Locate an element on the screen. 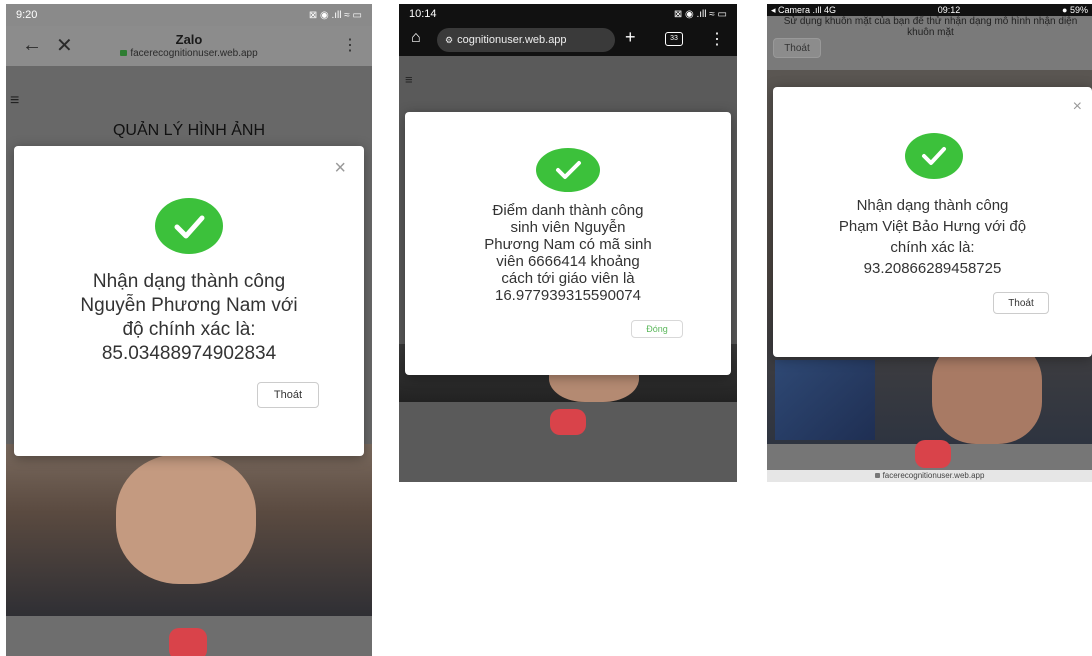 The height and width of the screenshot is (656, 1092). camera-feed is located at coordinates (189, 530).